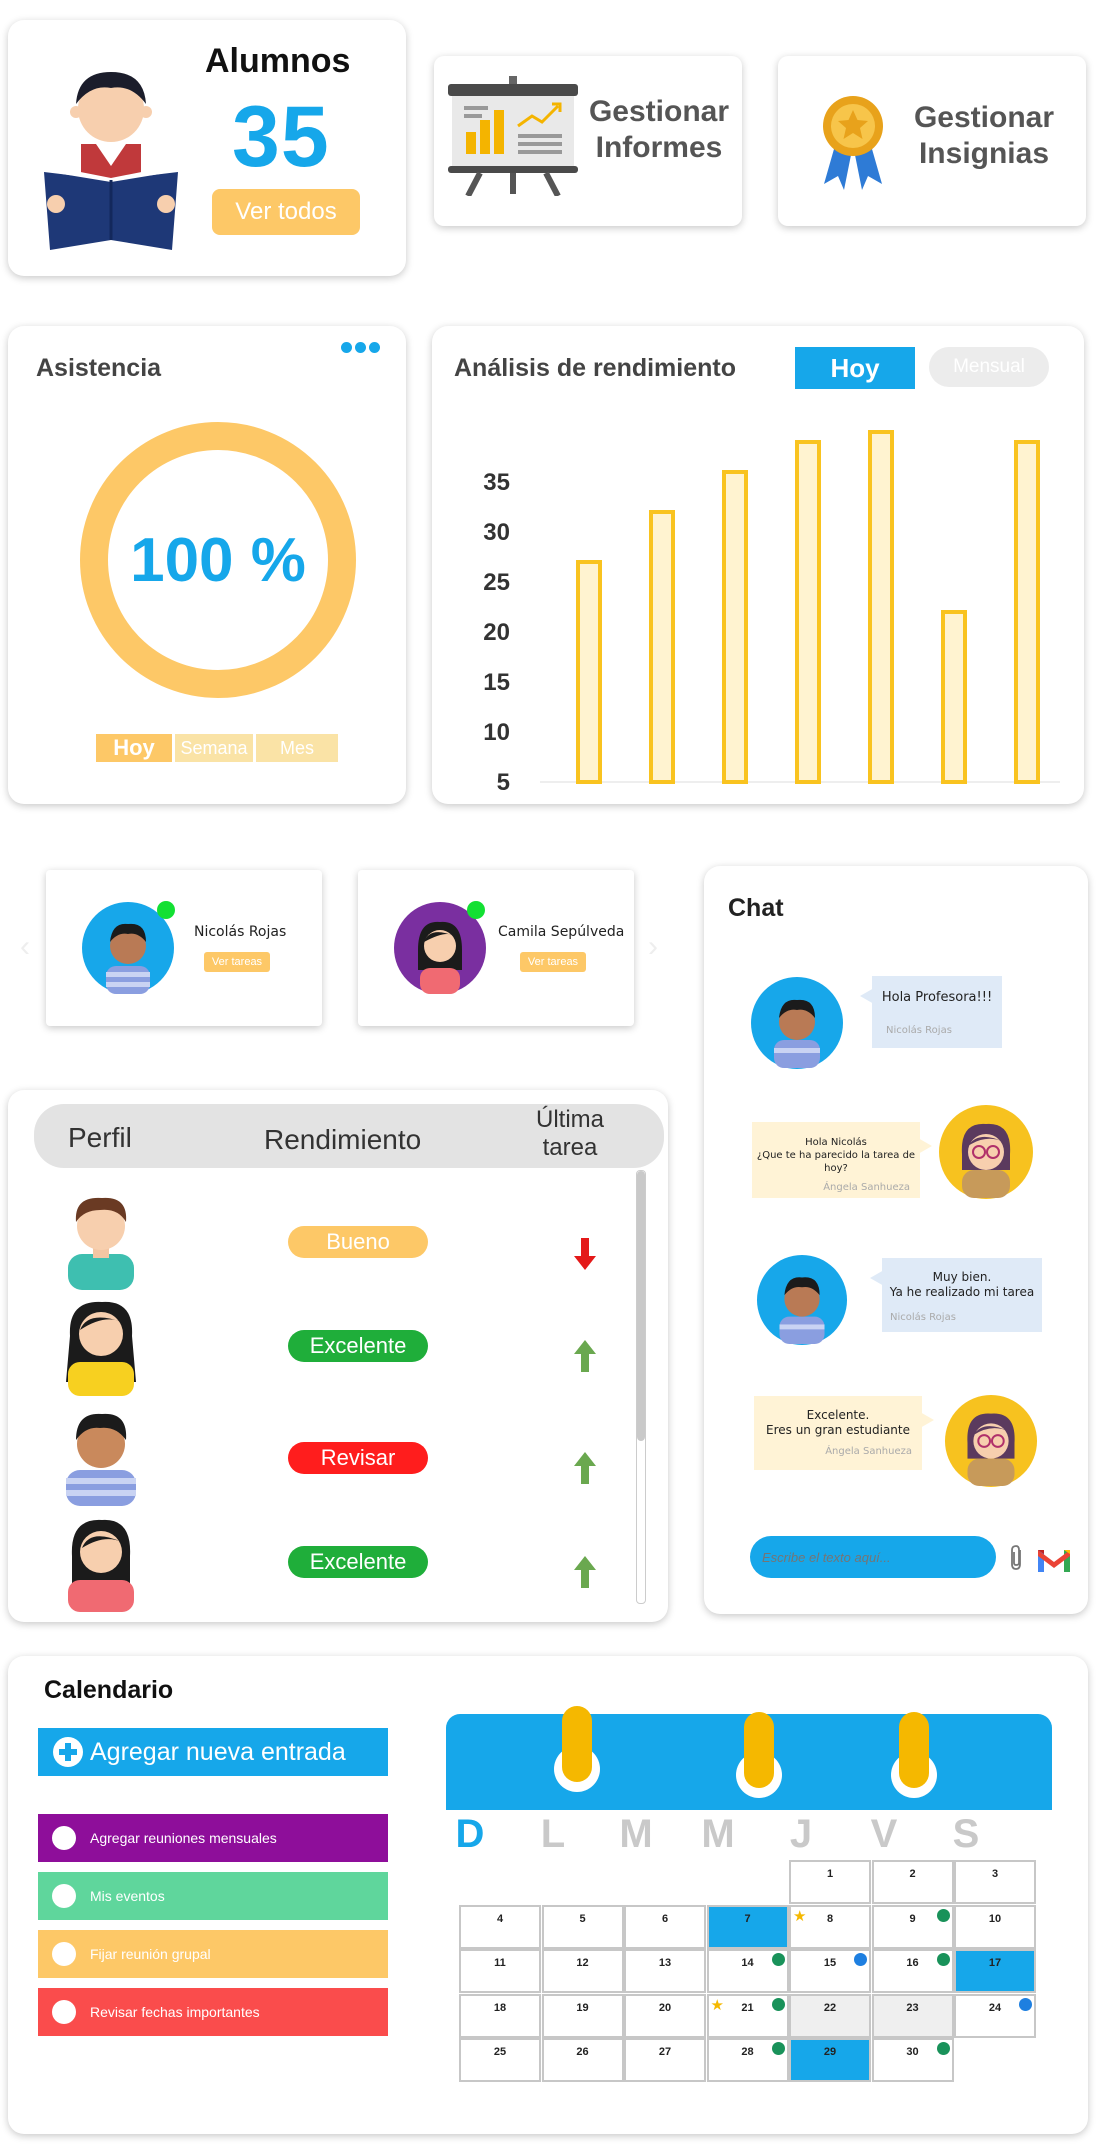  What do you see at coordinates (830, 2015) in the screenshot?
I see `calendar-day: 22` at bounding box center [830, 2015].